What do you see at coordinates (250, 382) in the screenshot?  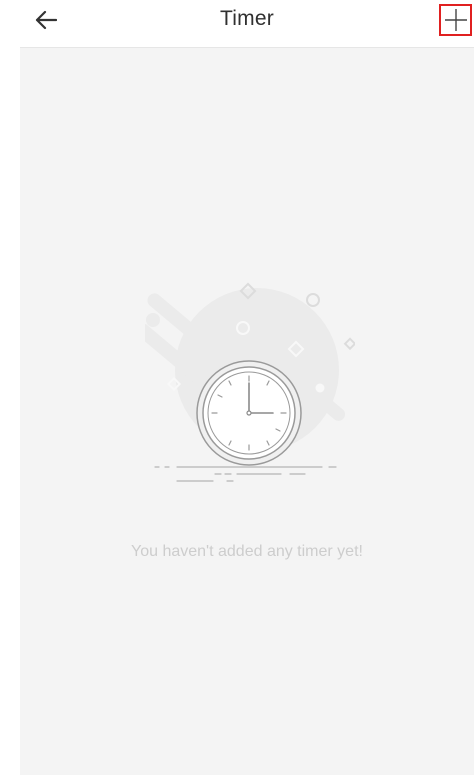 I see `clock-icon` at bounding box center [250, 382].